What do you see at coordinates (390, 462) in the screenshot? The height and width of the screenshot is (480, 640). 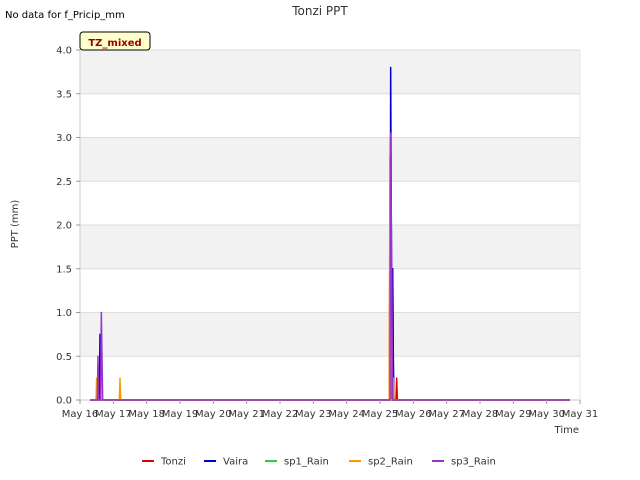 I see `legend-label: sp2_Rain` at bounding box center [390, 462].